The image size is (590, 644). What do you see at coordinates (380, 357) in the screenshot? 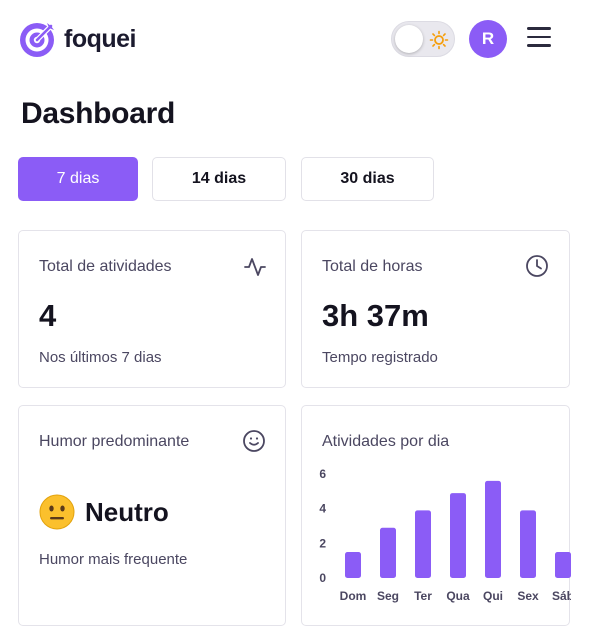
I see `card-subtitle: Tempo registrado` at bounding box center [380, 357].